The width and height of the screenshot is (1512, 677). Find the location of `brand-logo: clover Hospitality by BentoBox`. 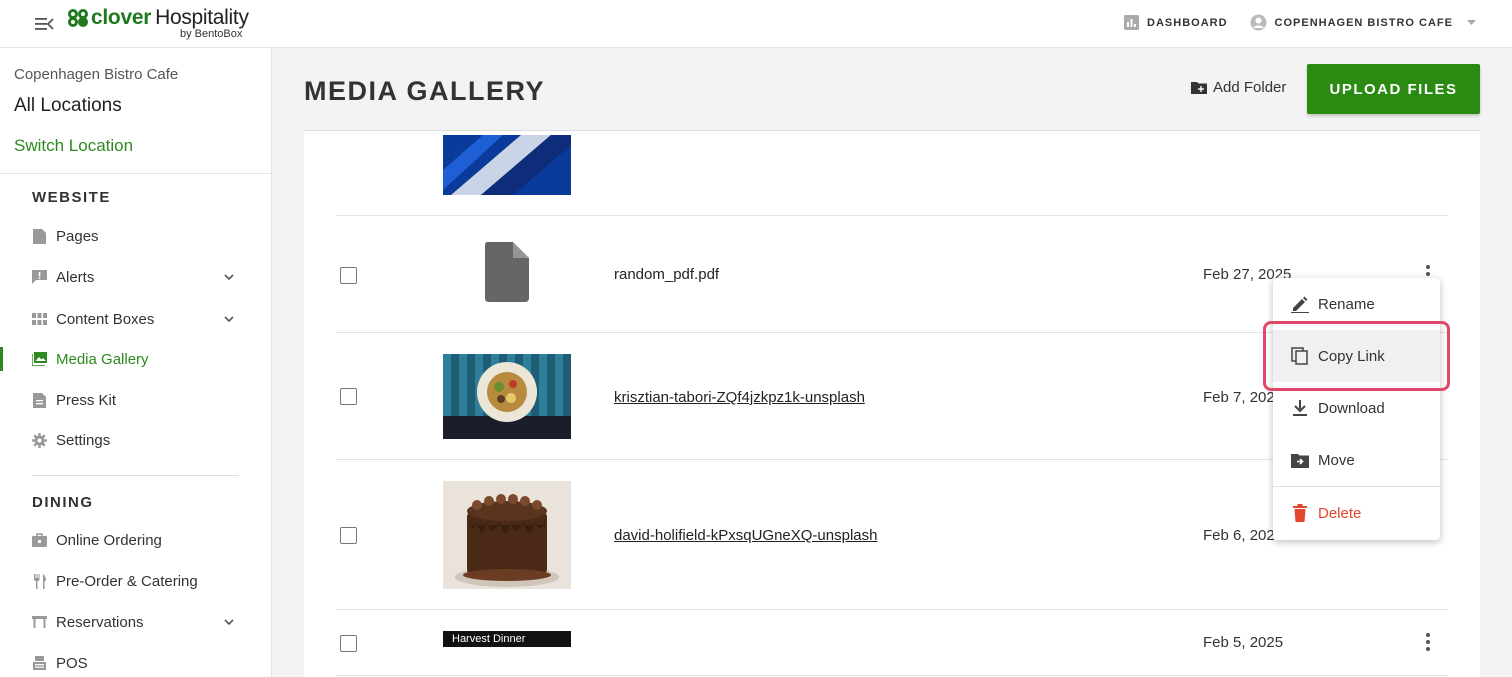

brand-logo: clover Hospitality by BentoBox is located at coordinates (158, 24).